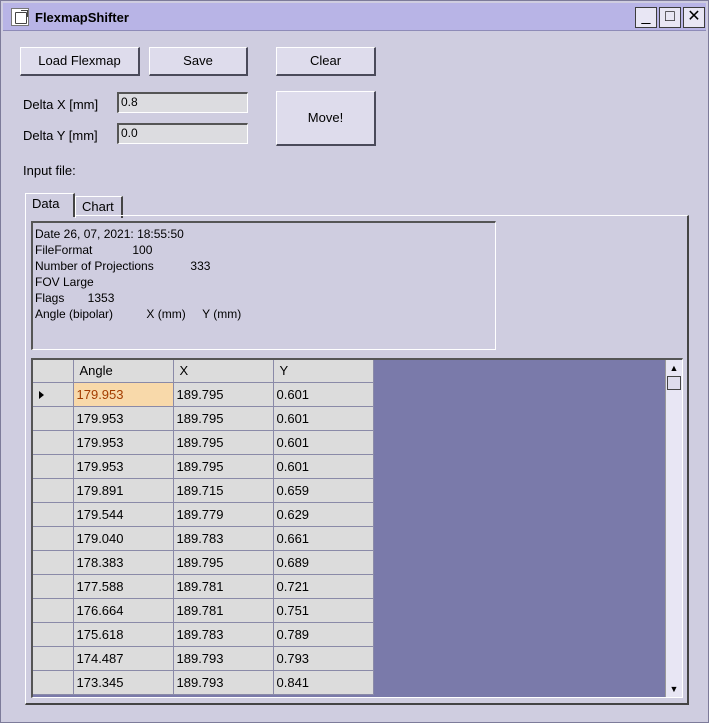 This screenshot has width=709, height=723. Describe the element at coordinates (198, 61) in the screenshot. I see `save-button: Save` at that location.